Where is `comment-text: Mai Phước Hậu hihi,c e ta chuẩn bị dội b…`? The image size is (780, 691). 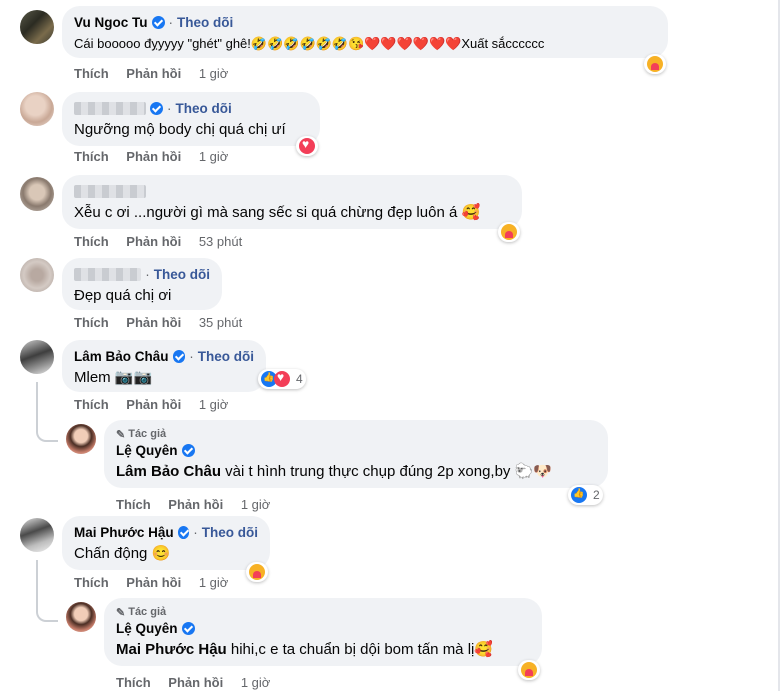 comment-text: Mai Phước Hậu hihi,c e ta chuẩn bị dội b… is located at coordinates (305, 649).